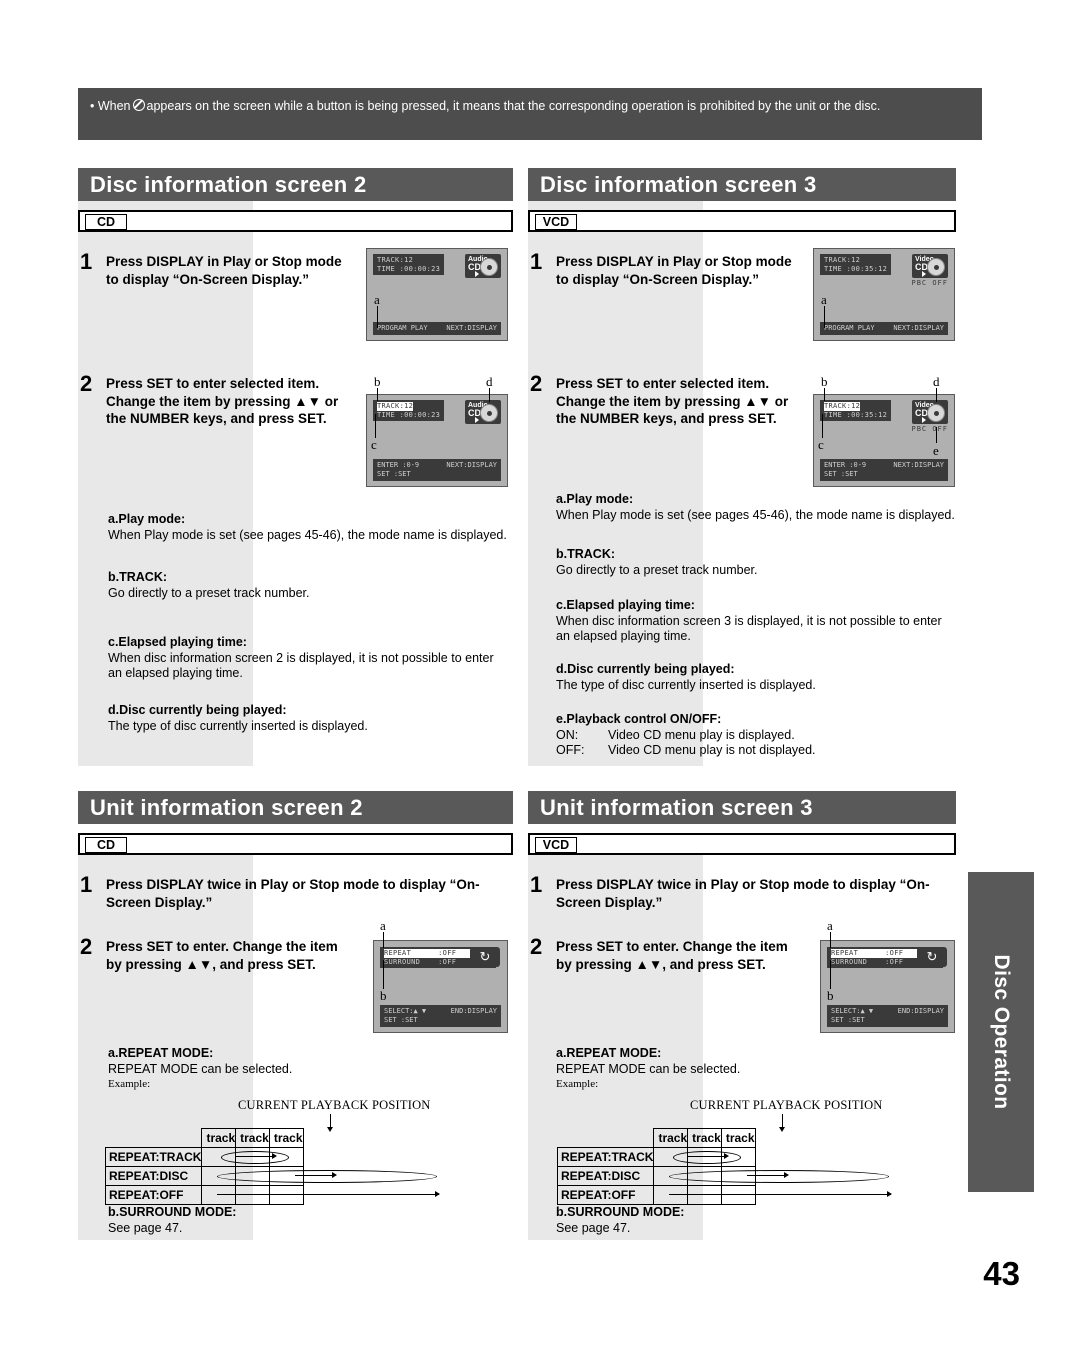 The height and width of the screenshot is (1363, 1080). Describe the element at coordinates (856, 264) in the screenshot. I see `osd-track-time: TRACK:12 TIME :00:35:12` at that location.